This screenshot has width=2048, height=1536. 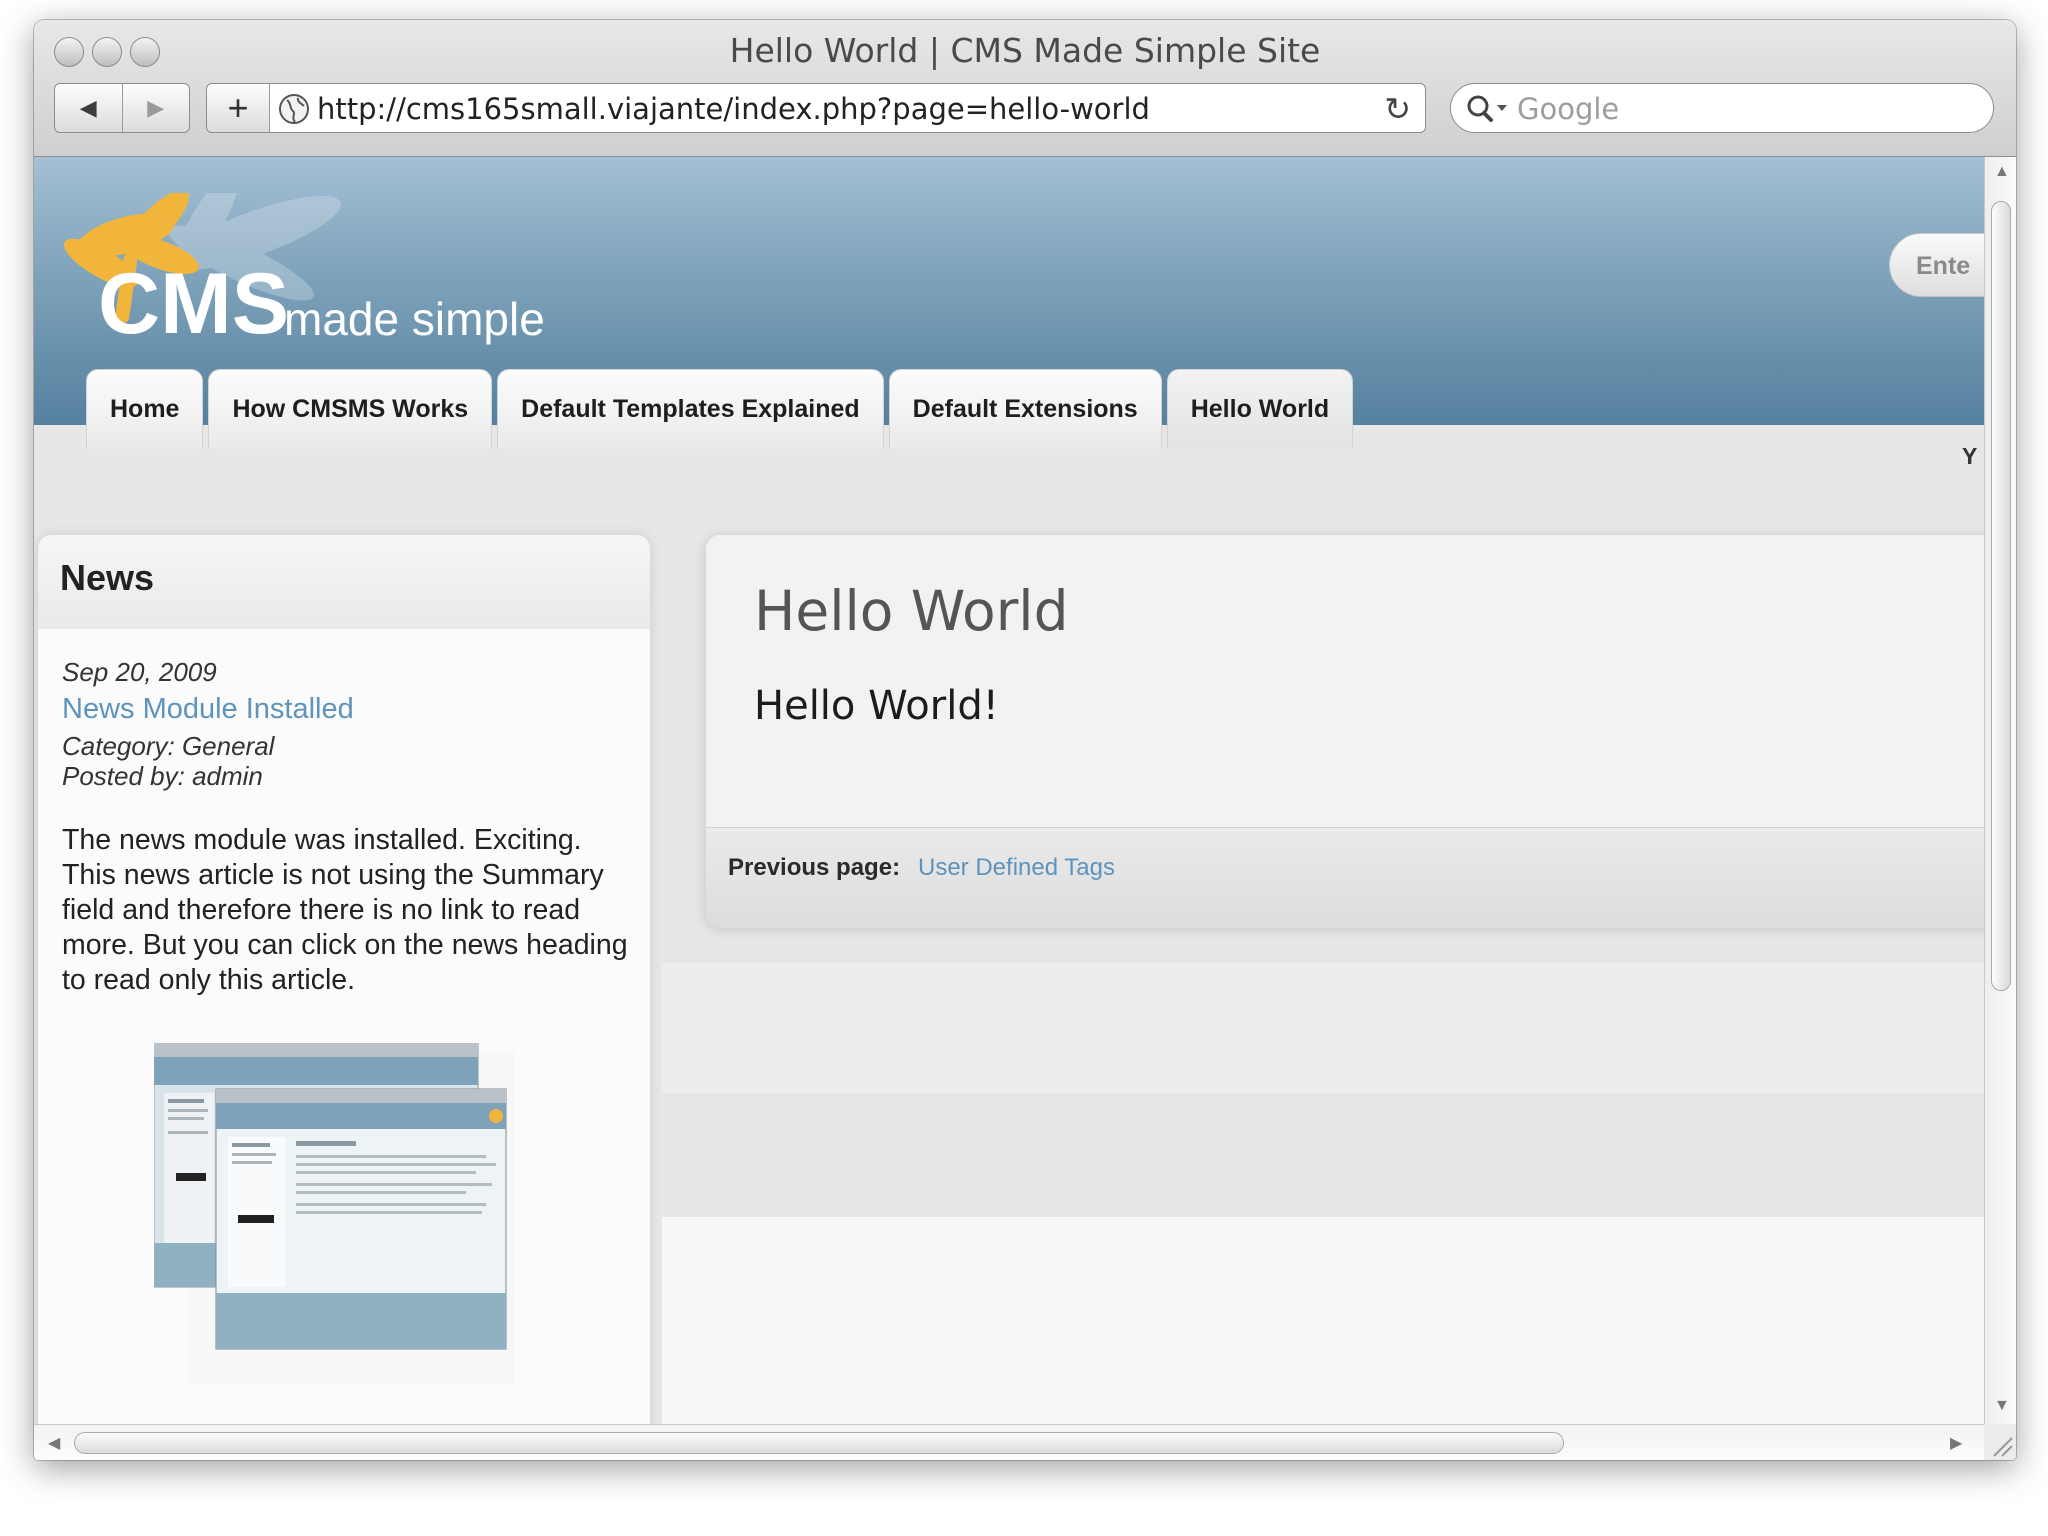 I want to click on previous-page-link: User Defined Tags, so click(x=1016, y=868).